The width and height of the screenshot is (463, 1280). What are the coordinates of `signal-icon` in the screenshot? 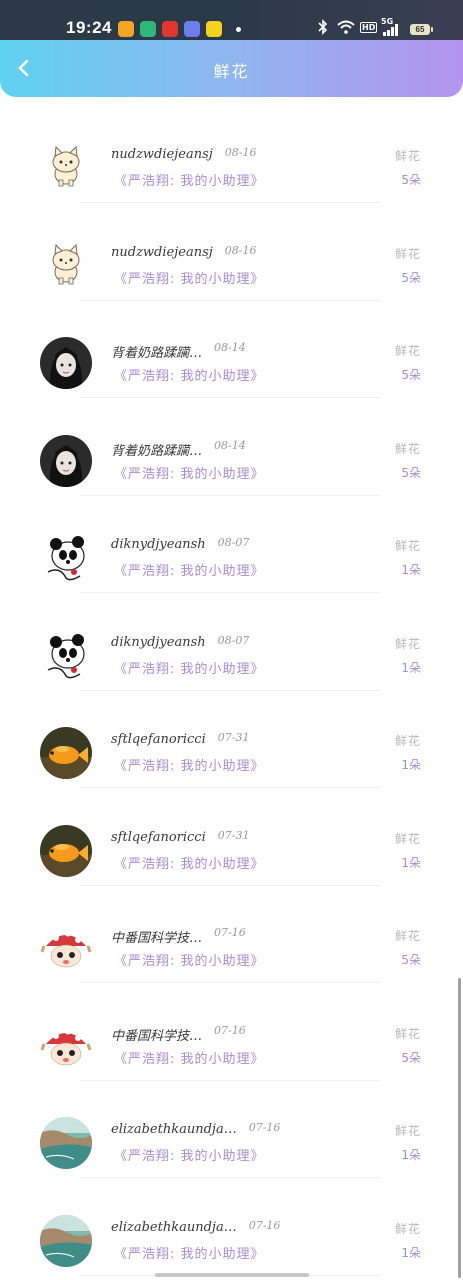 It's located at (391, 32).